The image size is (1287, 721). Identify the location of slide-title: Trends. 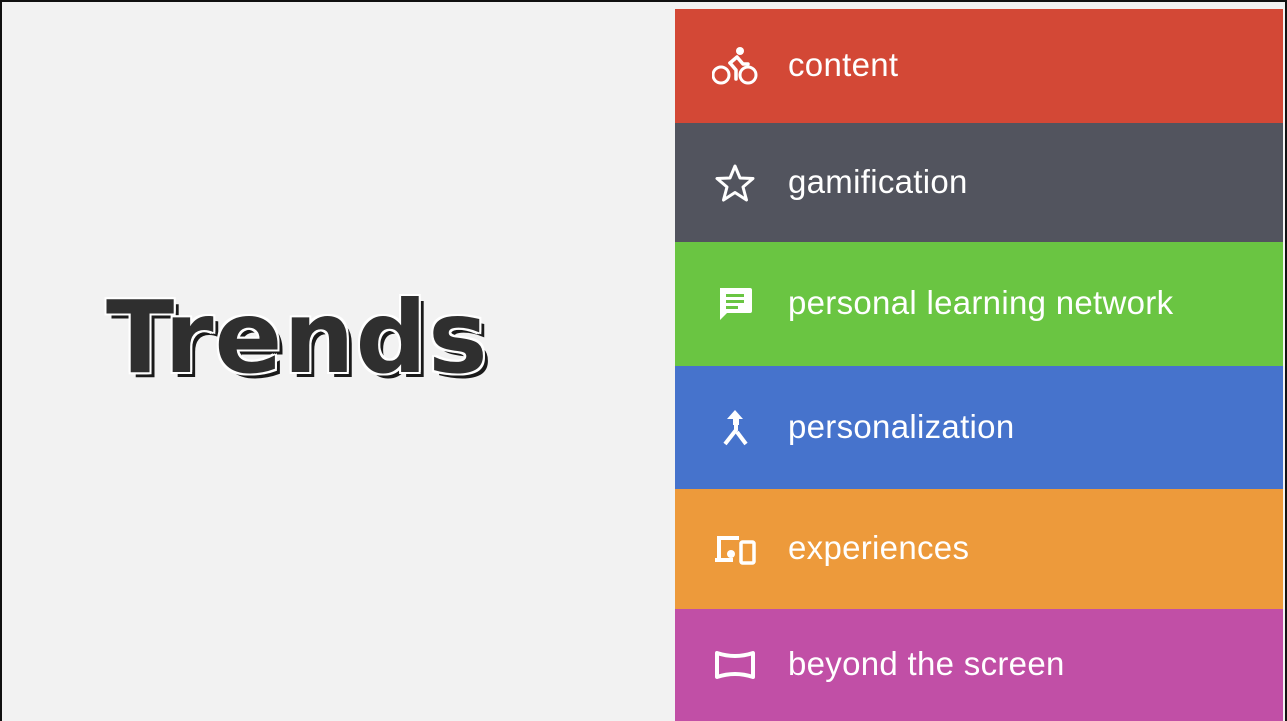
(297, 337).